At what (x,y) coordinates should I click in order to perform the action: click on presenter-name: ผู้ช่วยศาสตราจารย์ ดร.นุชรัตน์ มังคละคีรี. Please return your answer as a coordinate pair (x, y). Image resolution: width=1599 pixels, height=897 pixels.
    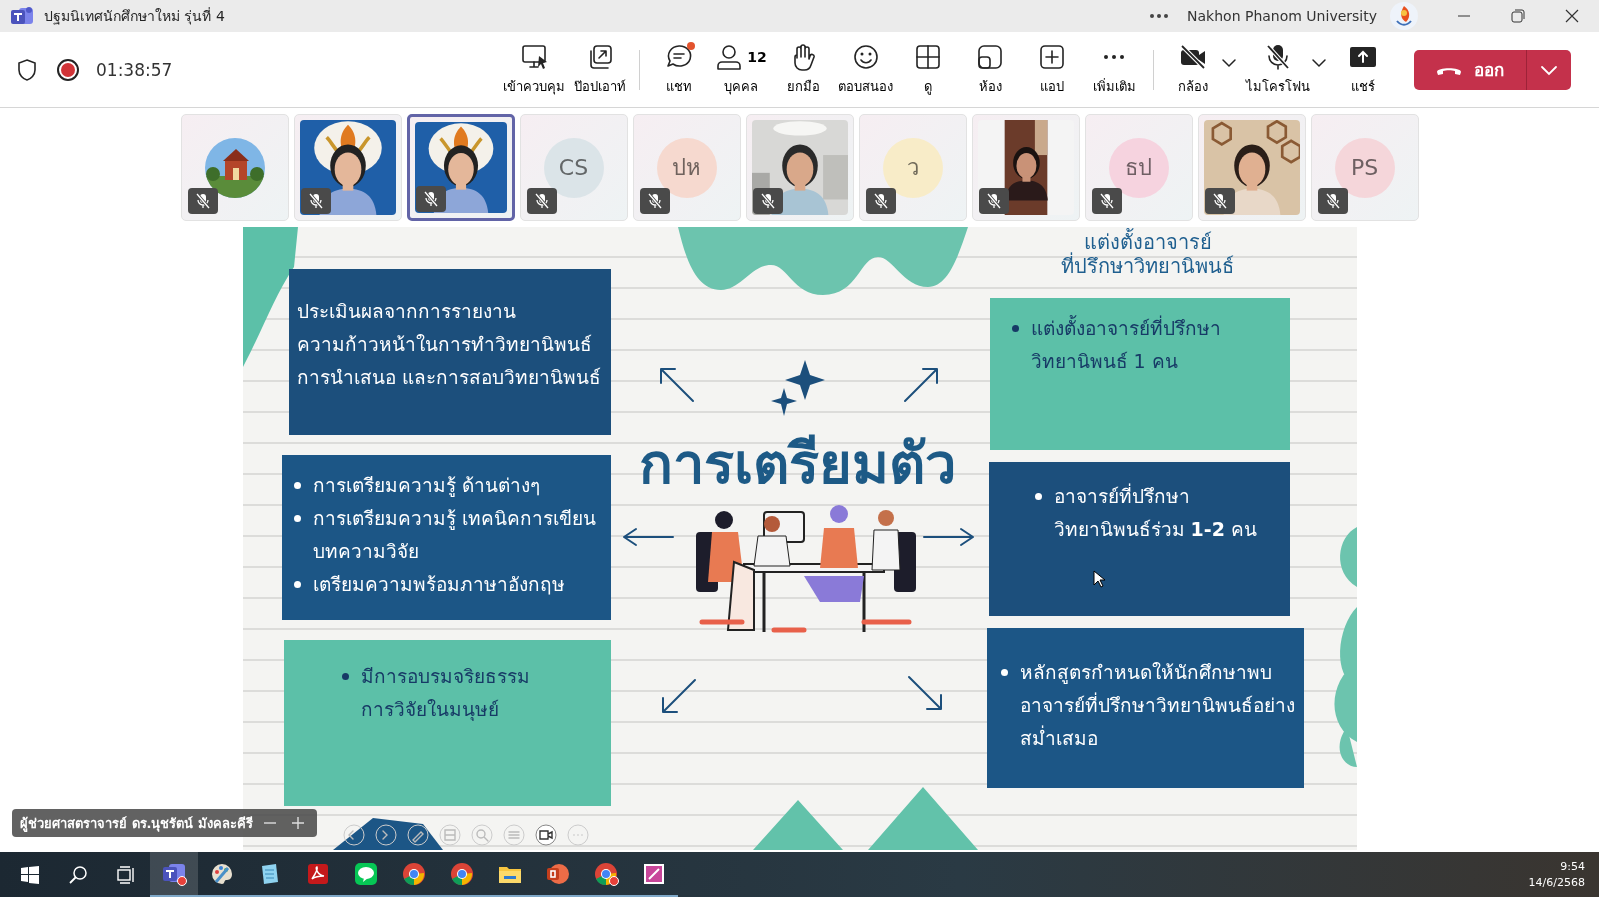
    Looking at the image, I should click on (136, 824).